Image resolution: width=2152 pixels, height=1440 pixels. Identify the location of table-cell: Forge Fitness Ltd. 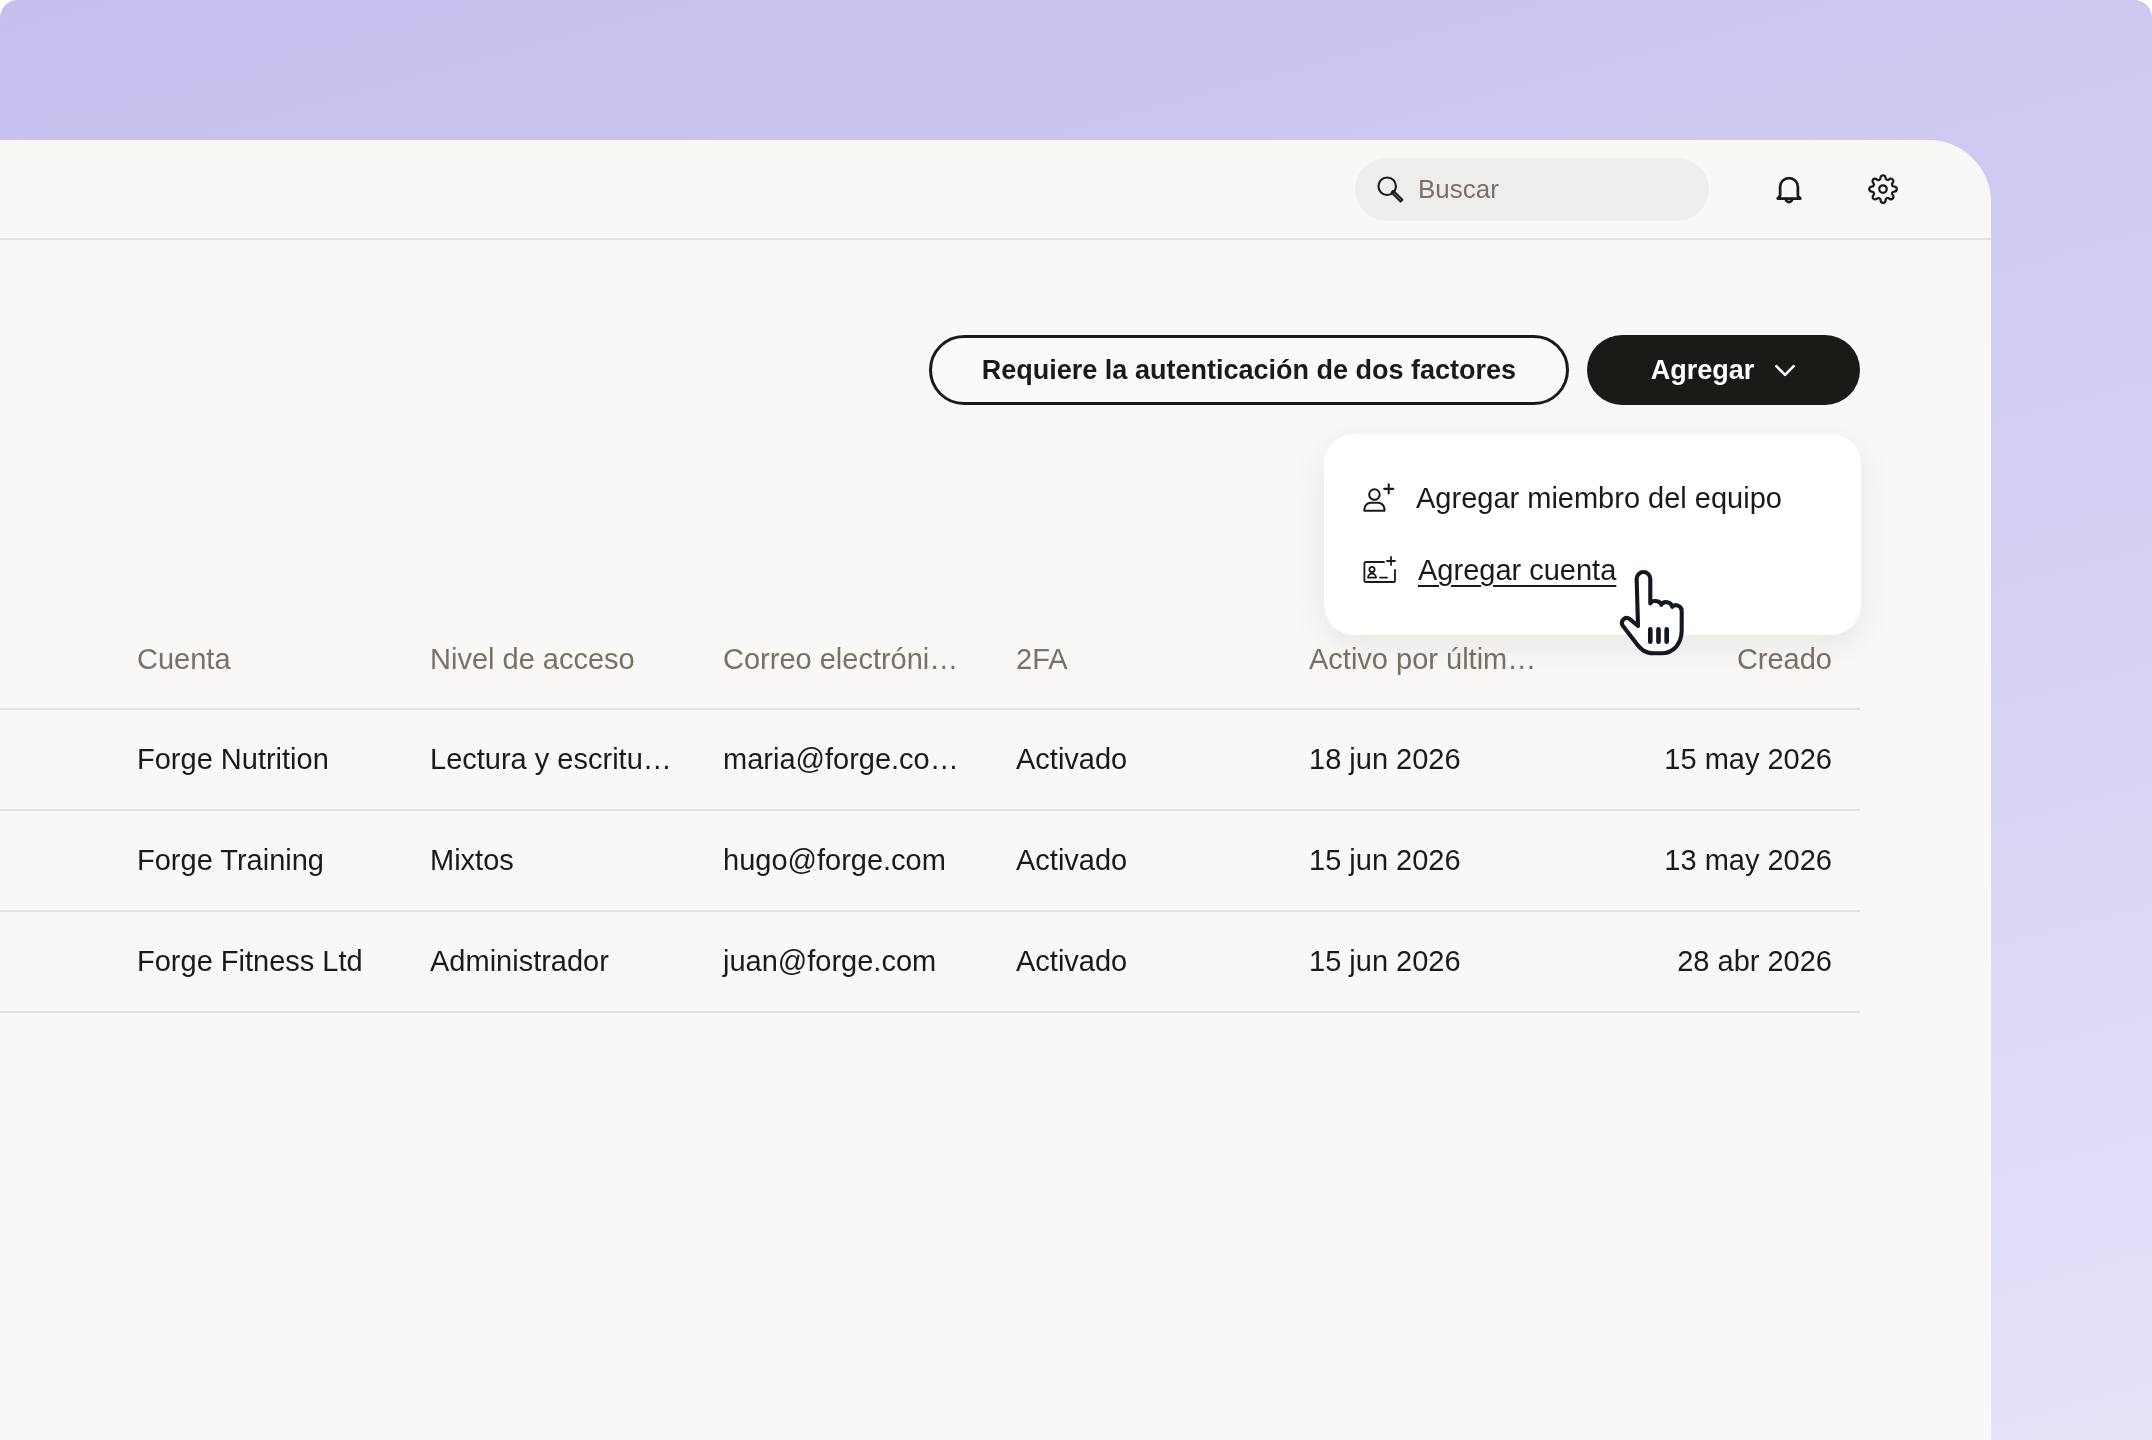
(250, 961).